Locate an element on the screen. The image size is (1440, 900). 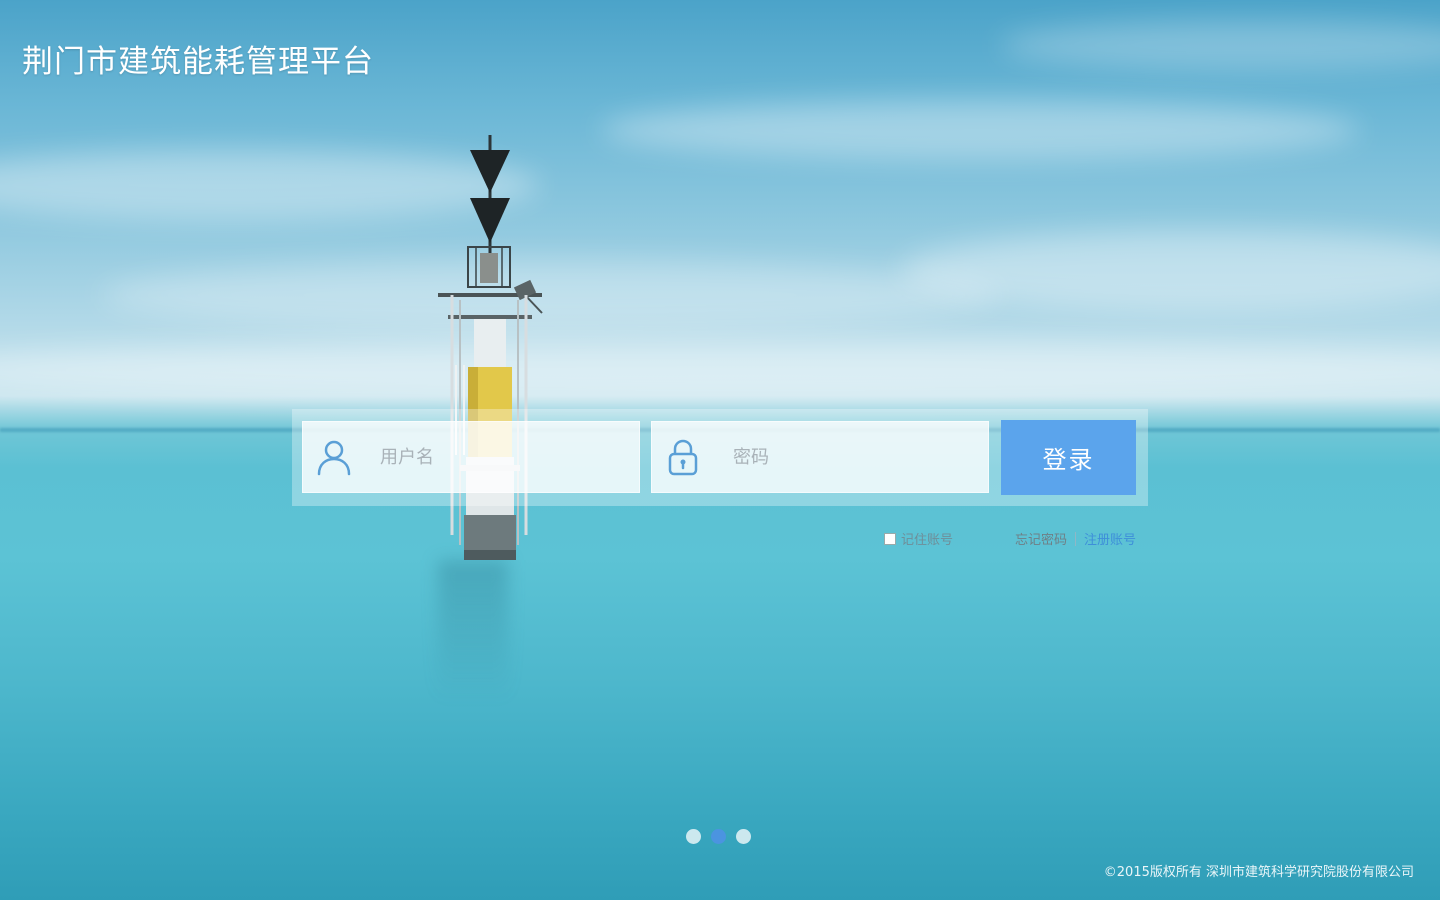
account-links: 忘记密码 注册账号 is located at coordinates (1075, 538).